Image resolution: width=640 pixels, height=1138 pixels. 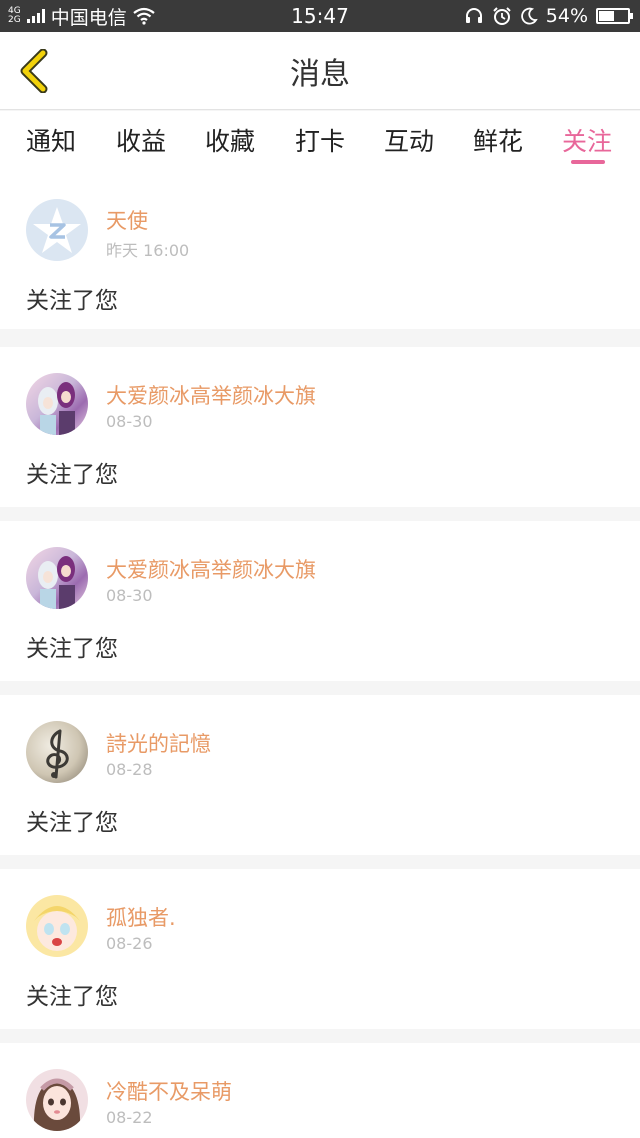 I want to click on qzone-star-avatar, so click(x=57, y=230).